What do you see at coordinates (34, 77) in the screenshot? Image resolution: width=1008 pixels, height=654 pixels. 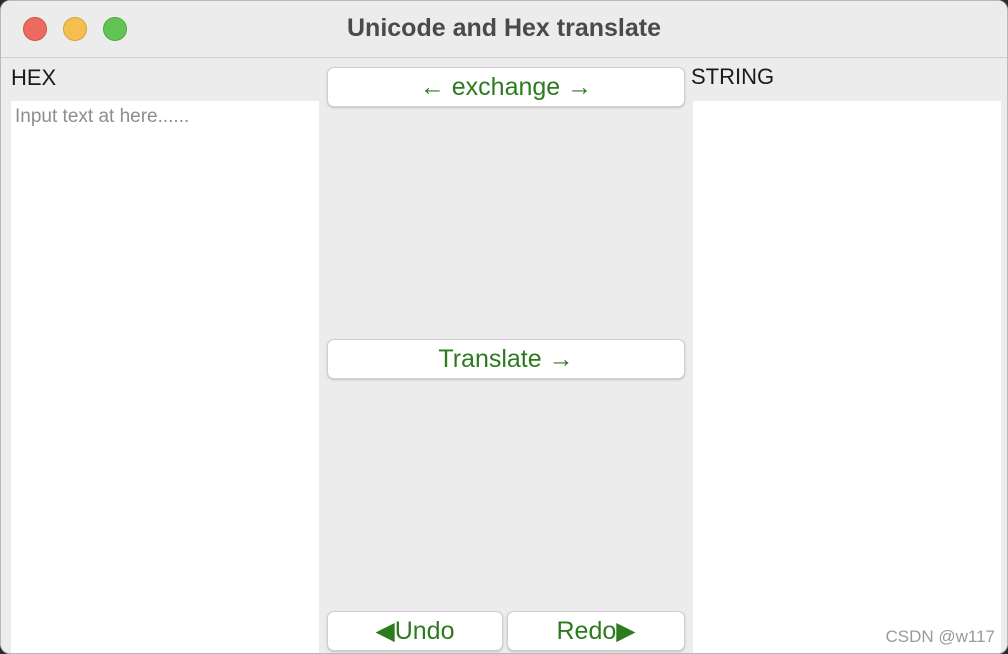 I see `hex-label: HEX` at bounding box center [34, 77].